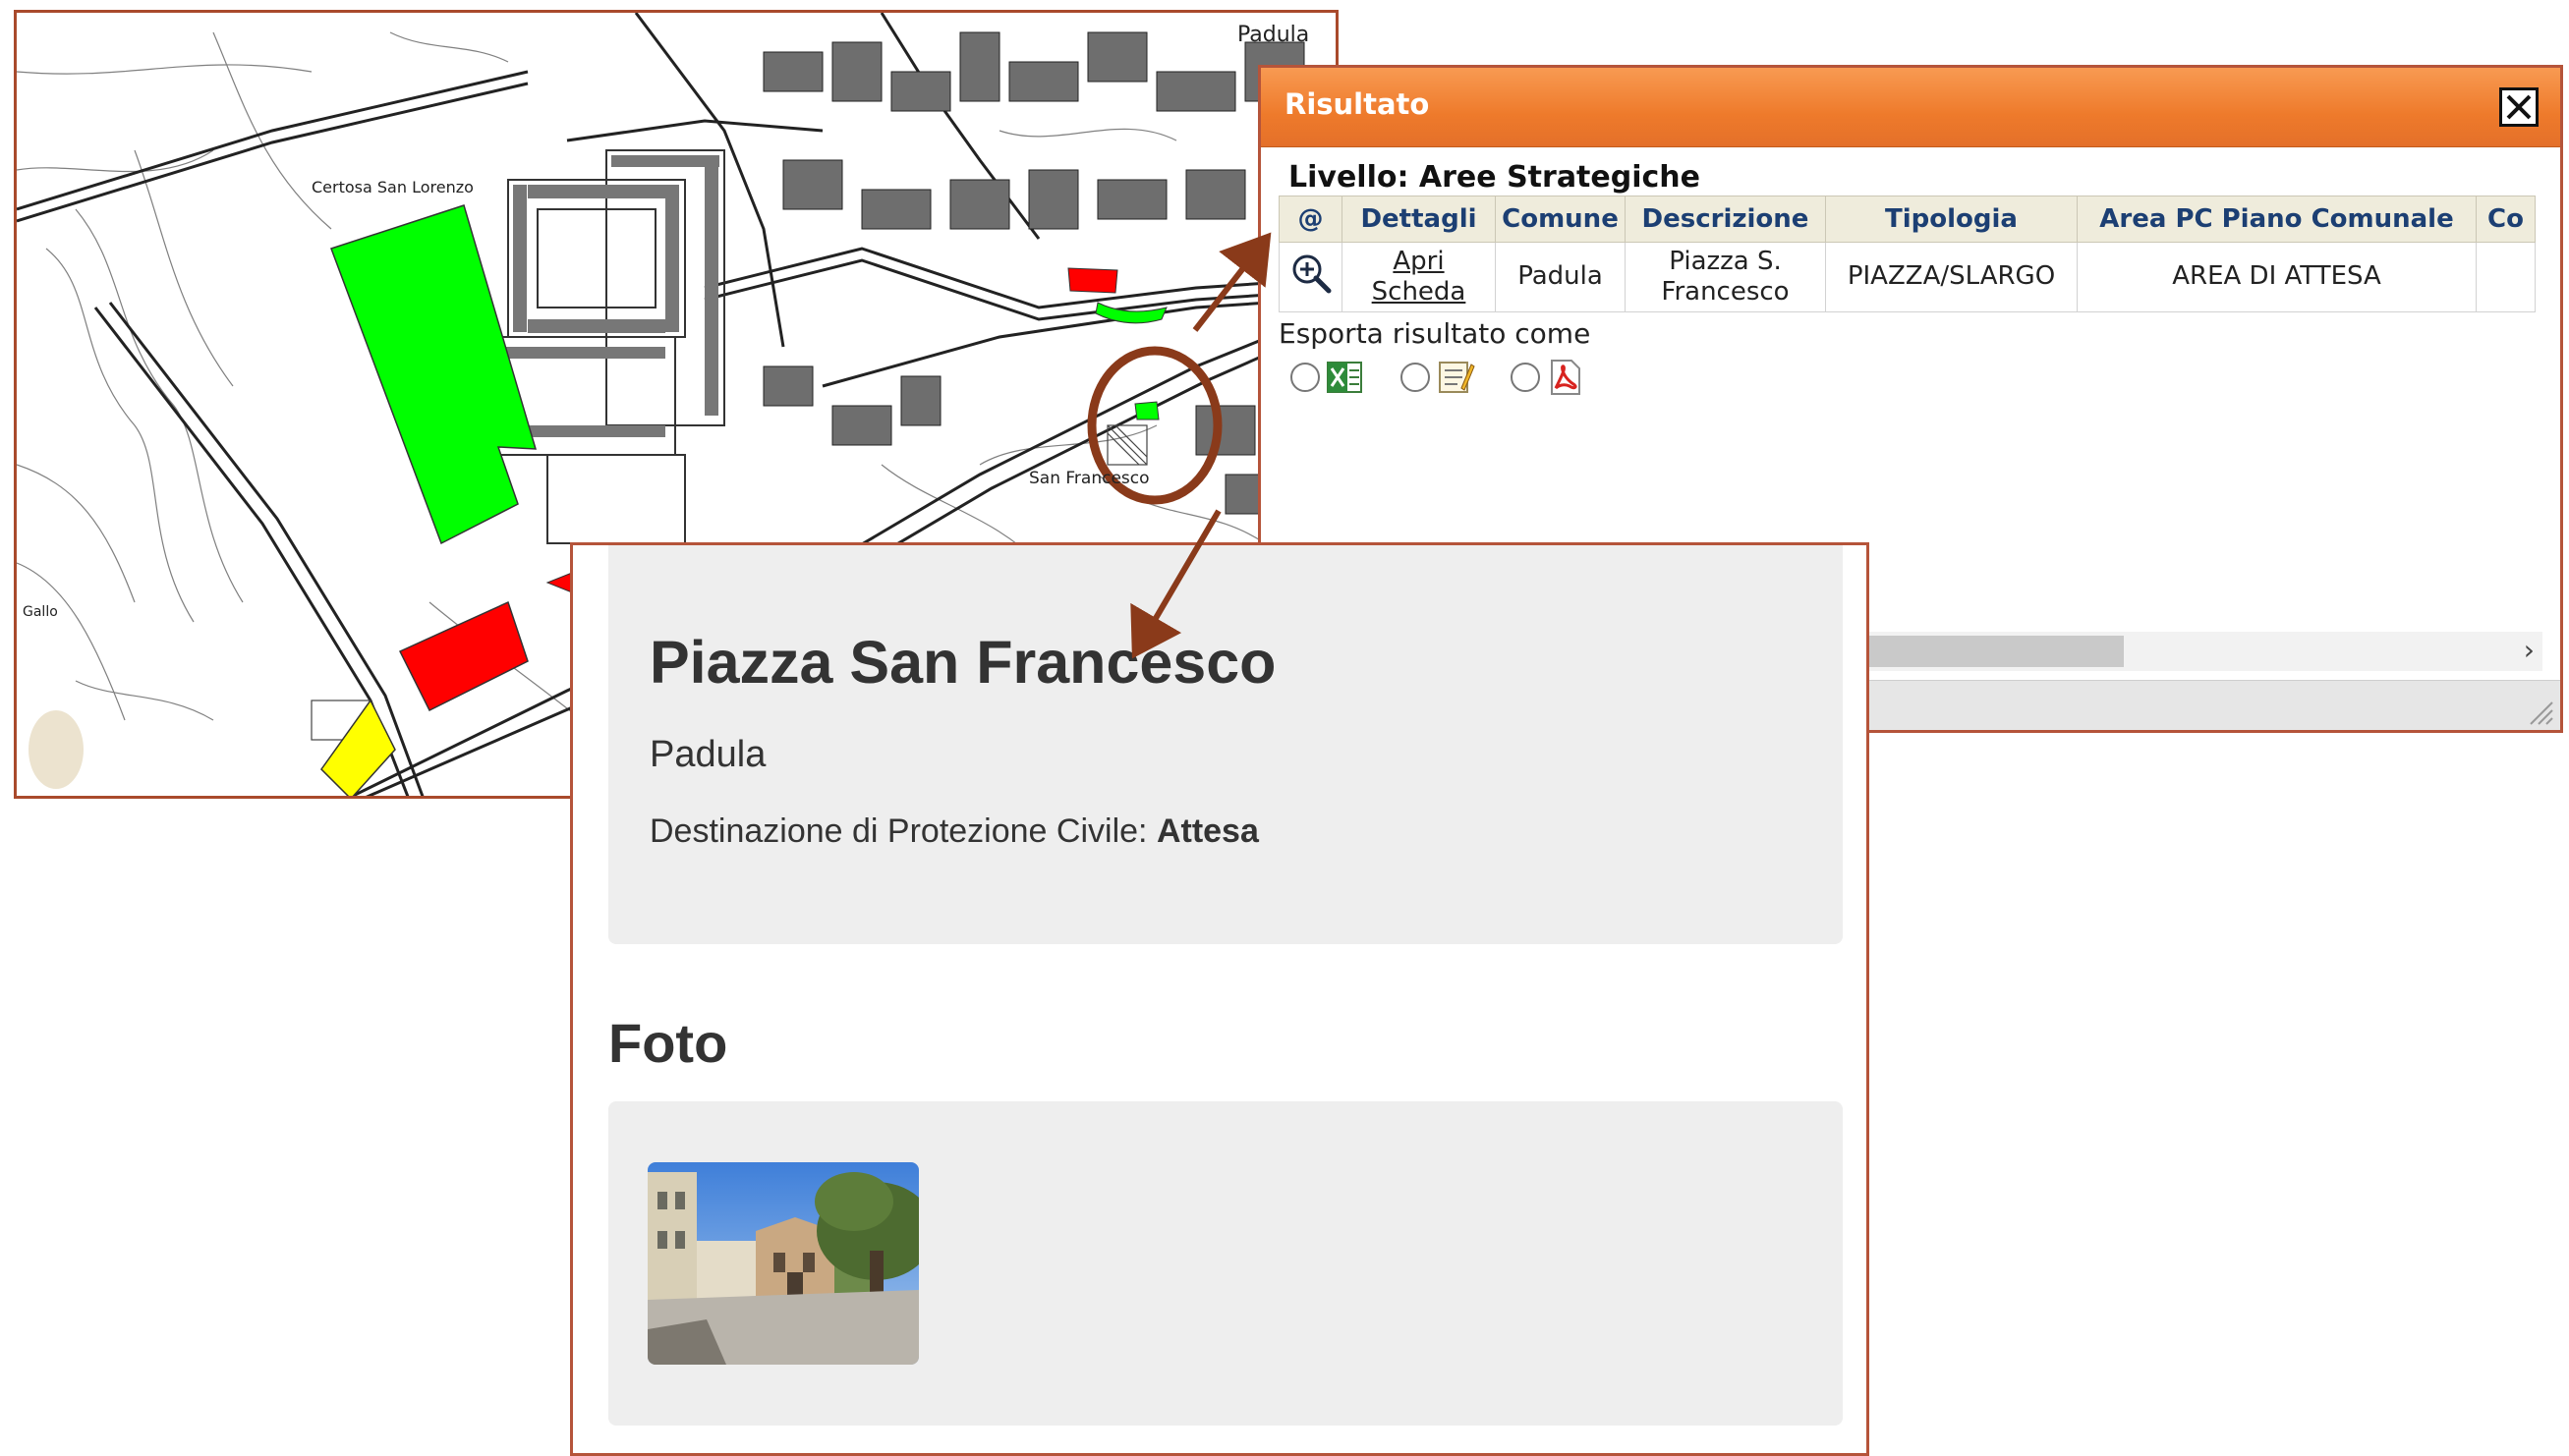 The width and height of the screenshot is (2569, 1456). Describe the element at coordinates (1951, 219) in the screenshot. I see `column-header-tipologia: Tipologia` at that location.